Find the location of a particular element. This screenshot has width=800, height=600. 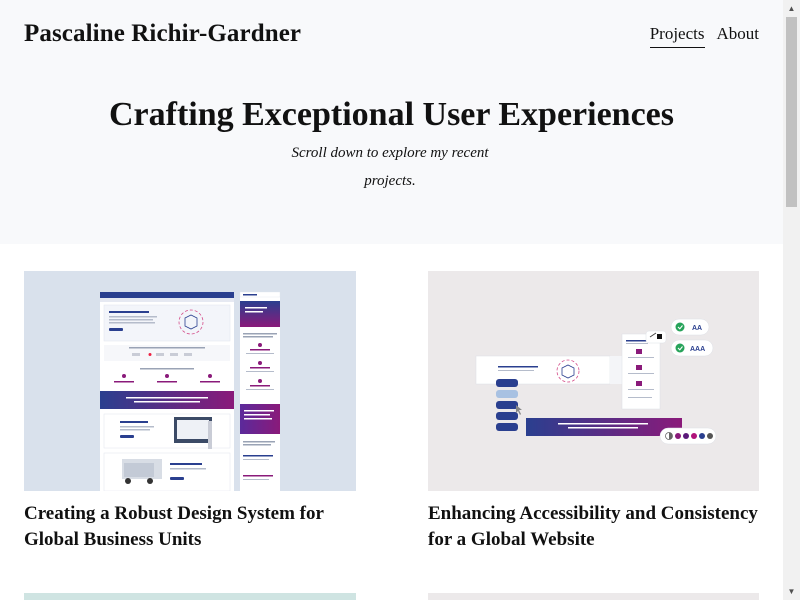

nav-projects-link: Projects is located at coordinates (677, 36).